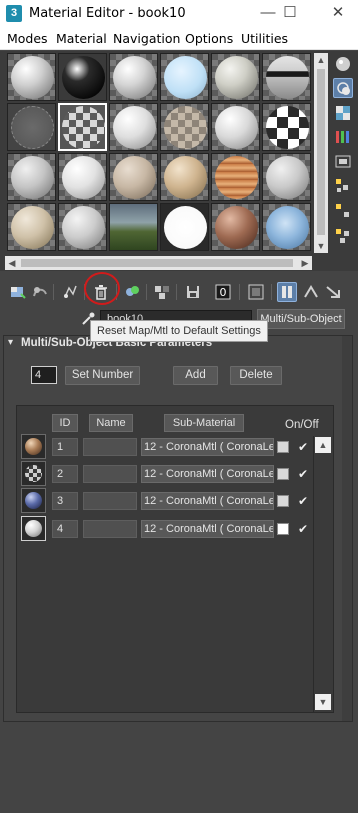 Image resolution: width=358 pixels, height=813 pixels. I want to click on menu-options: Options, so click(209, 38).